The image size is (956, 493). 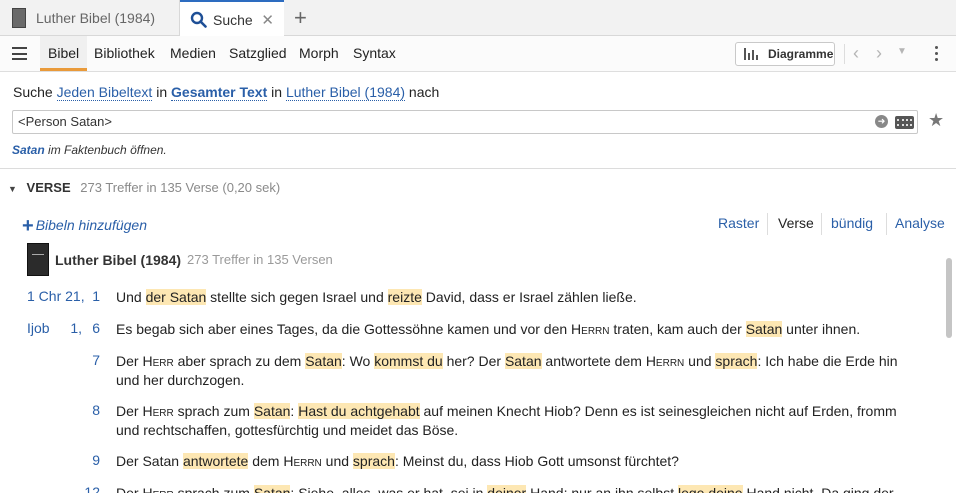 I want to click on verse-number: 1, so click(x=50, y=296).